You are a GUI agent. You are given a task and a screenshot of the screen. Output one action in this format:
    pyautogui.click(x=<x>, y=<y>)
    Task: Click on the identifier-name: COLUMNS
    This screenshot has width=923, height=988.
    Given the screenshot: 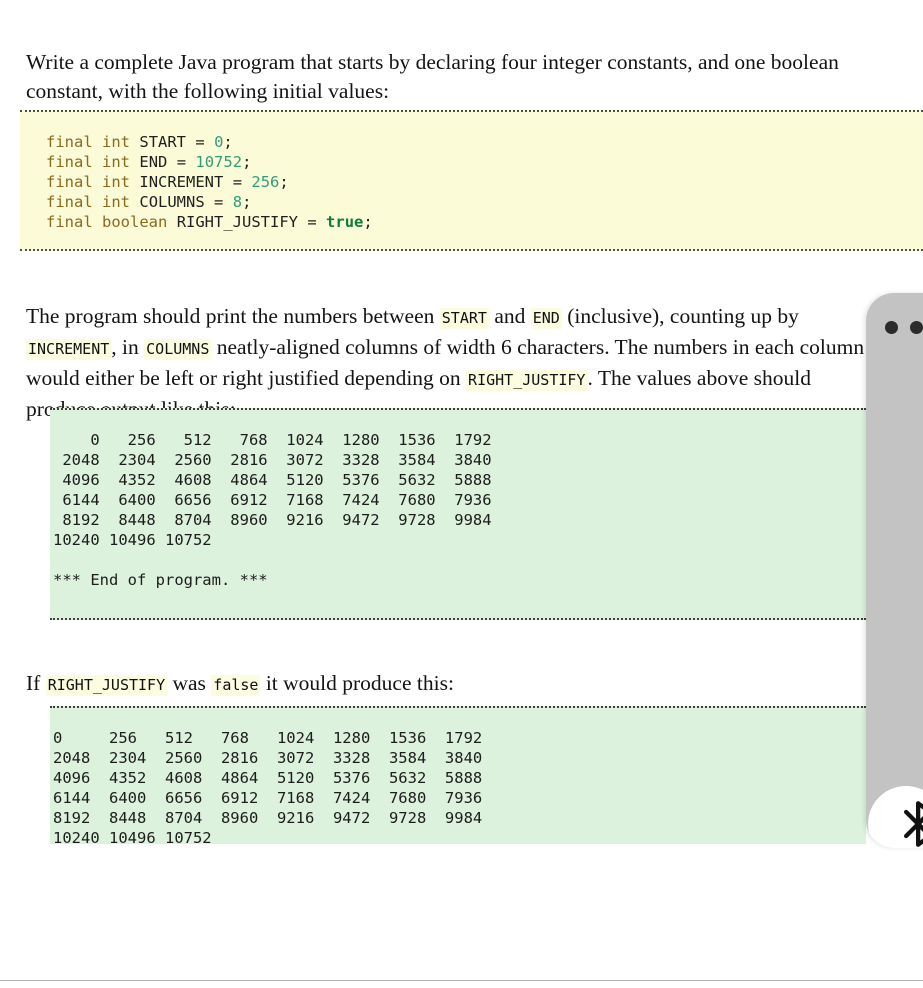 What is the action you would take?
    pyautogui.click(x=172, y=202)
    